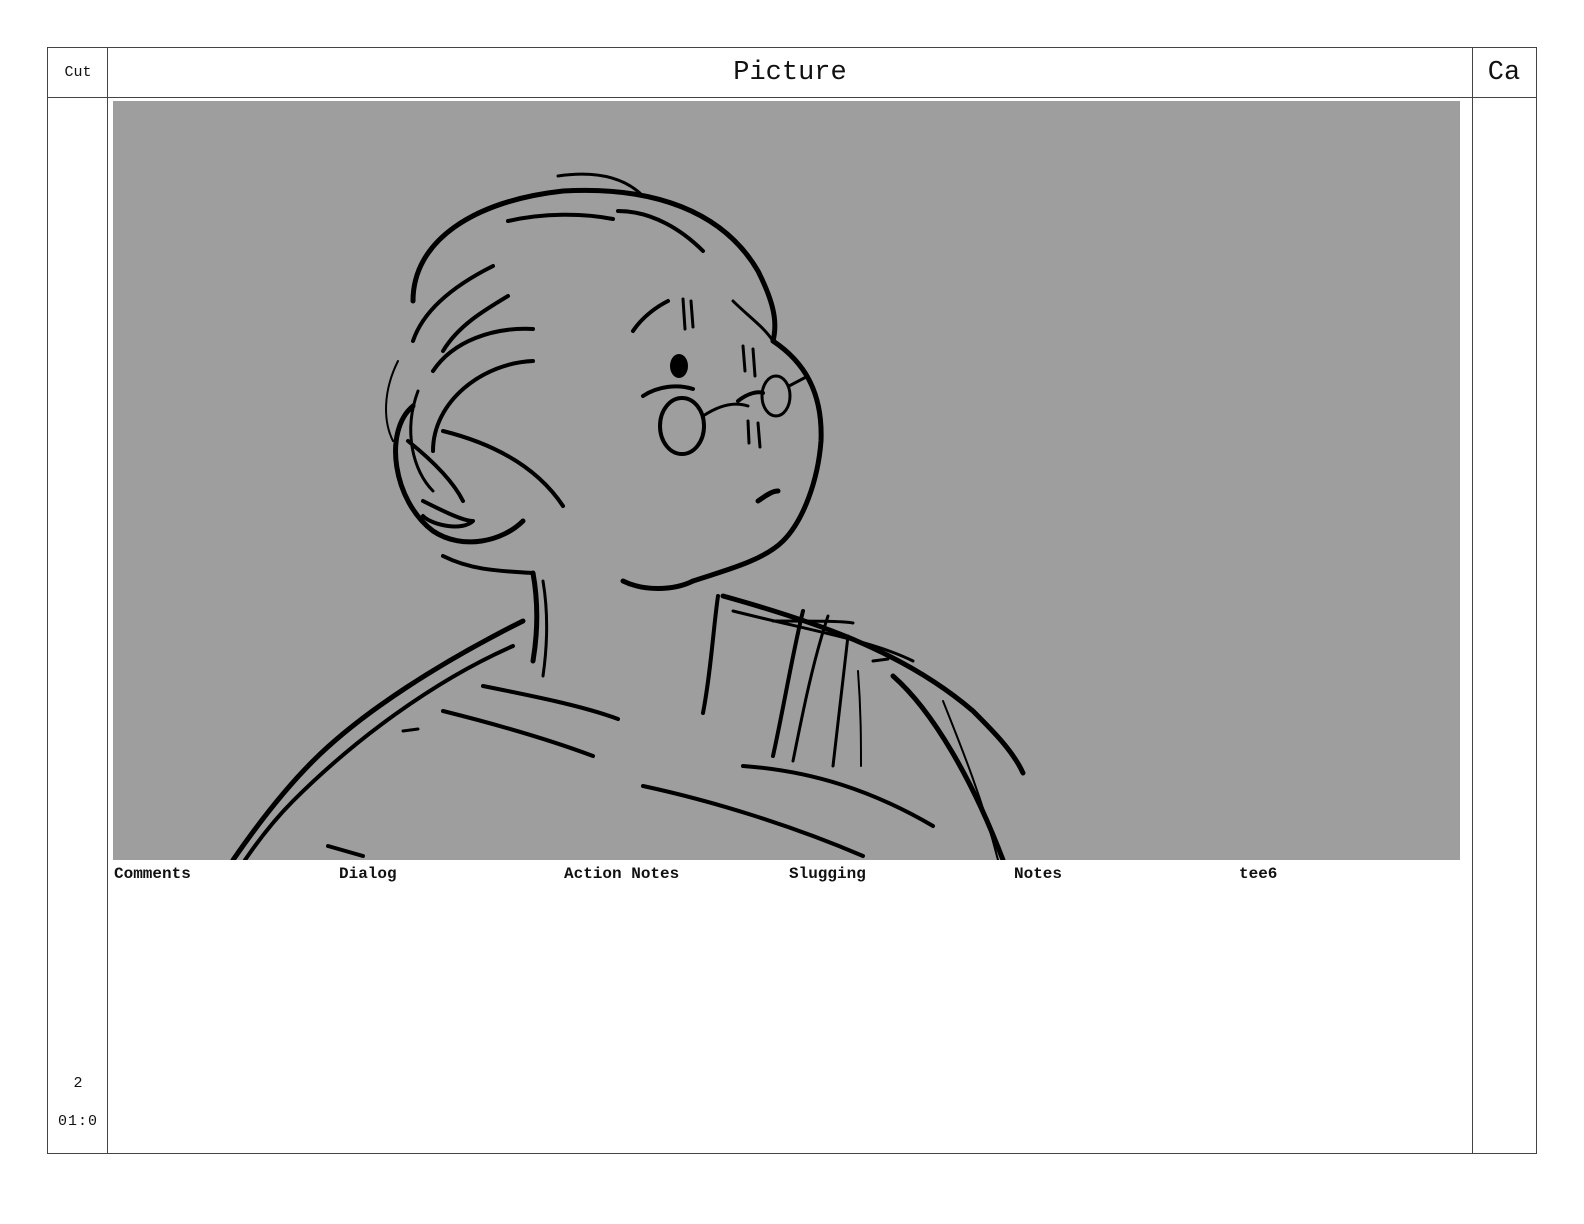 Image resolution: width=1584 pixels, height=1224 pixels. I want to click on cut-duration: 01:0, so click(77, 1121).